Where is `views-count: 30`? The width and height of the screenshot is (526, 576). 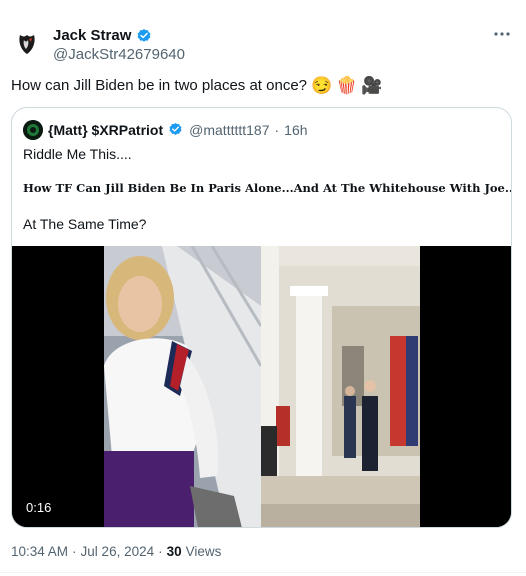 views-count: 30 is located at coordinates (174, 551).